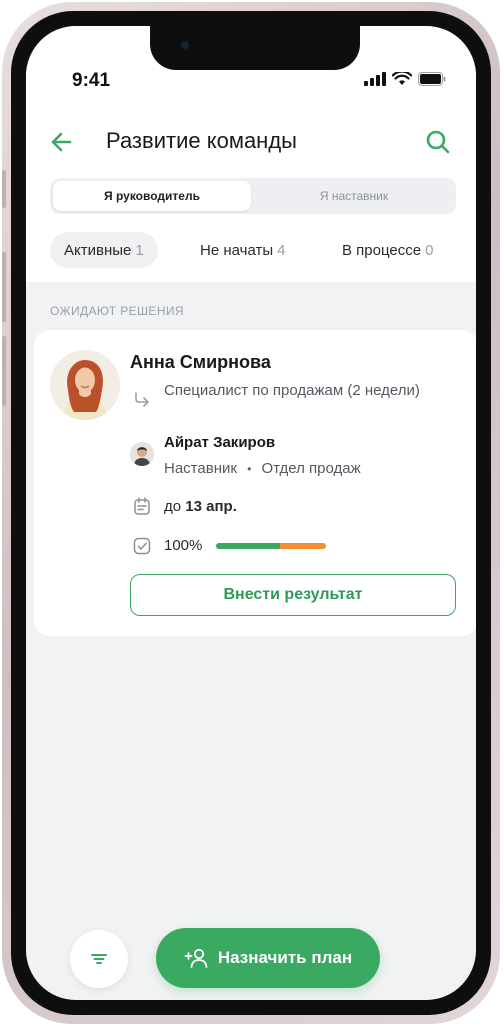  I want to click on filter-icon, so click(99, 959).